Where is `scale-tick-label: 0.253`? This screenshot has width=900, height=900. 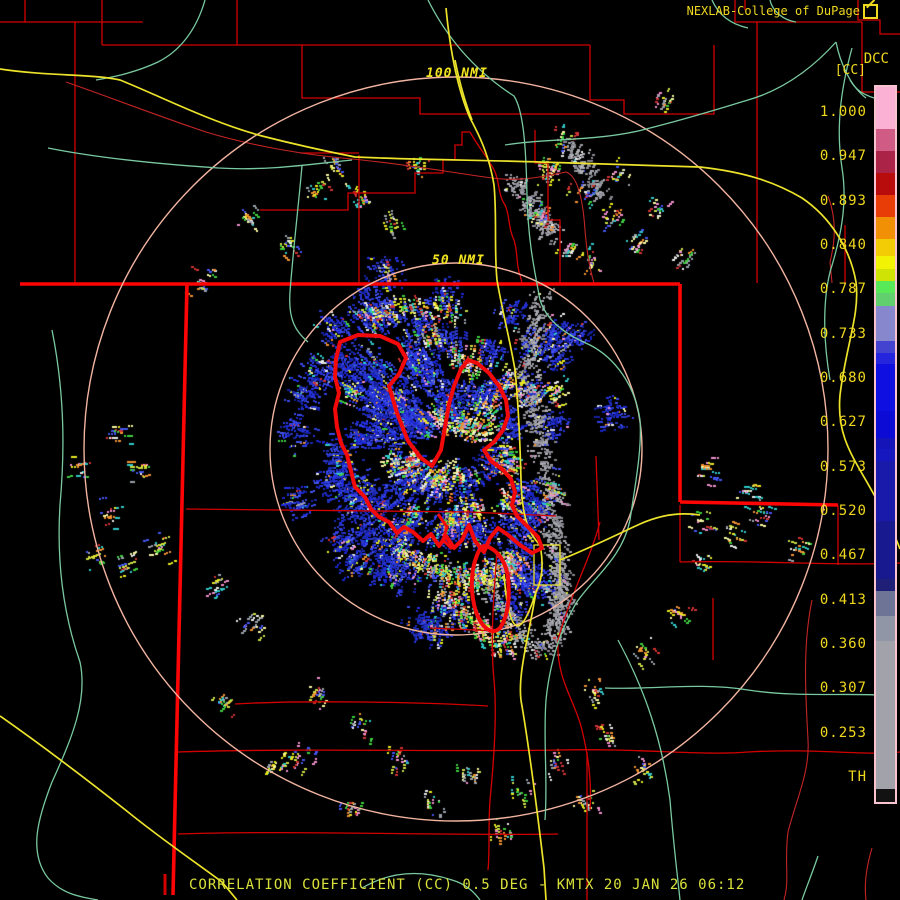 scale-tick-label: 0.253 is located at coordinates (843, 732).